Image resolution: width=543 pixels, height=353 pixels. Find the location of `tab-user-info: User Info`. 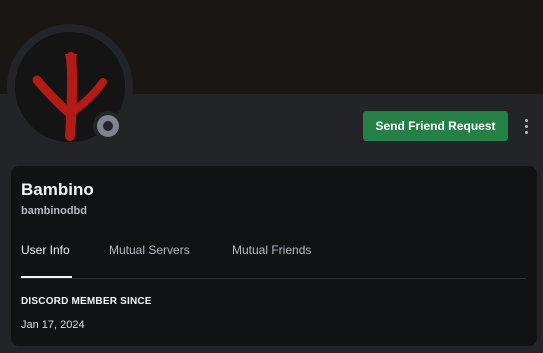

tab-user-info: User Info is located at coordinates (45, 250).